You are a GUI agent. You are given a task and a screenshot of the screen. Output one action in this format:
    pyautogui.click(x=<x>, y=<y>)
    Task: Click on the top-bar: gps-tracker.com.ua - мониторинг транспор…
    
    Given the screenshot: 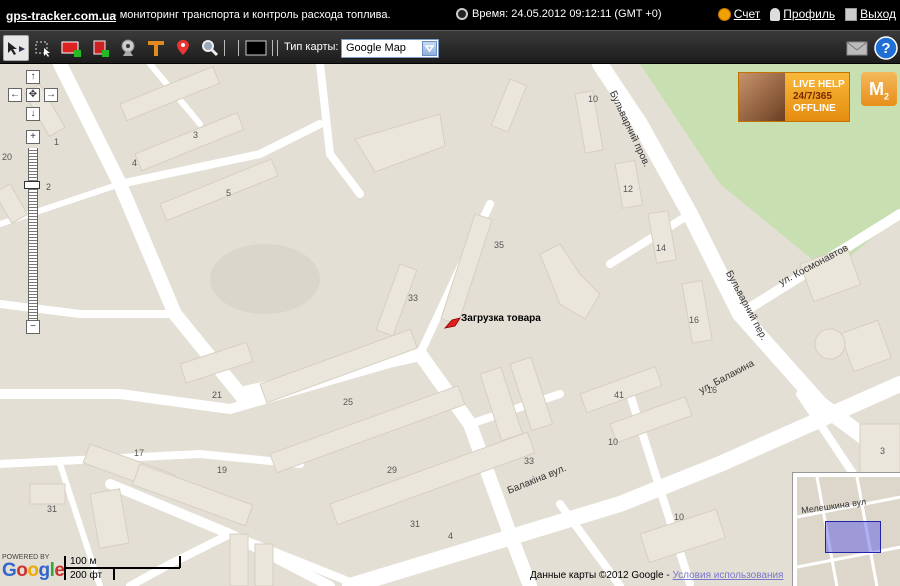 What is the action you would take?
    pyautogui.click(x=450, y=15)
    